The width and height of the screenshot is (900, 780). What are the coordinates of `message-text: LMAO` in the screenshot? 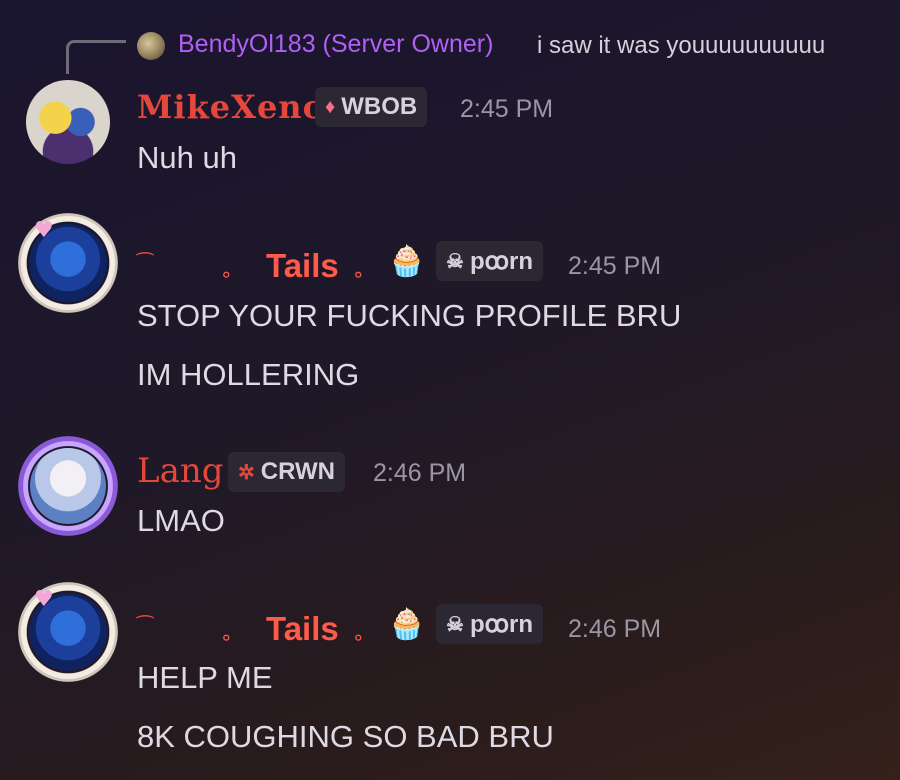 It's located at (181, 520).